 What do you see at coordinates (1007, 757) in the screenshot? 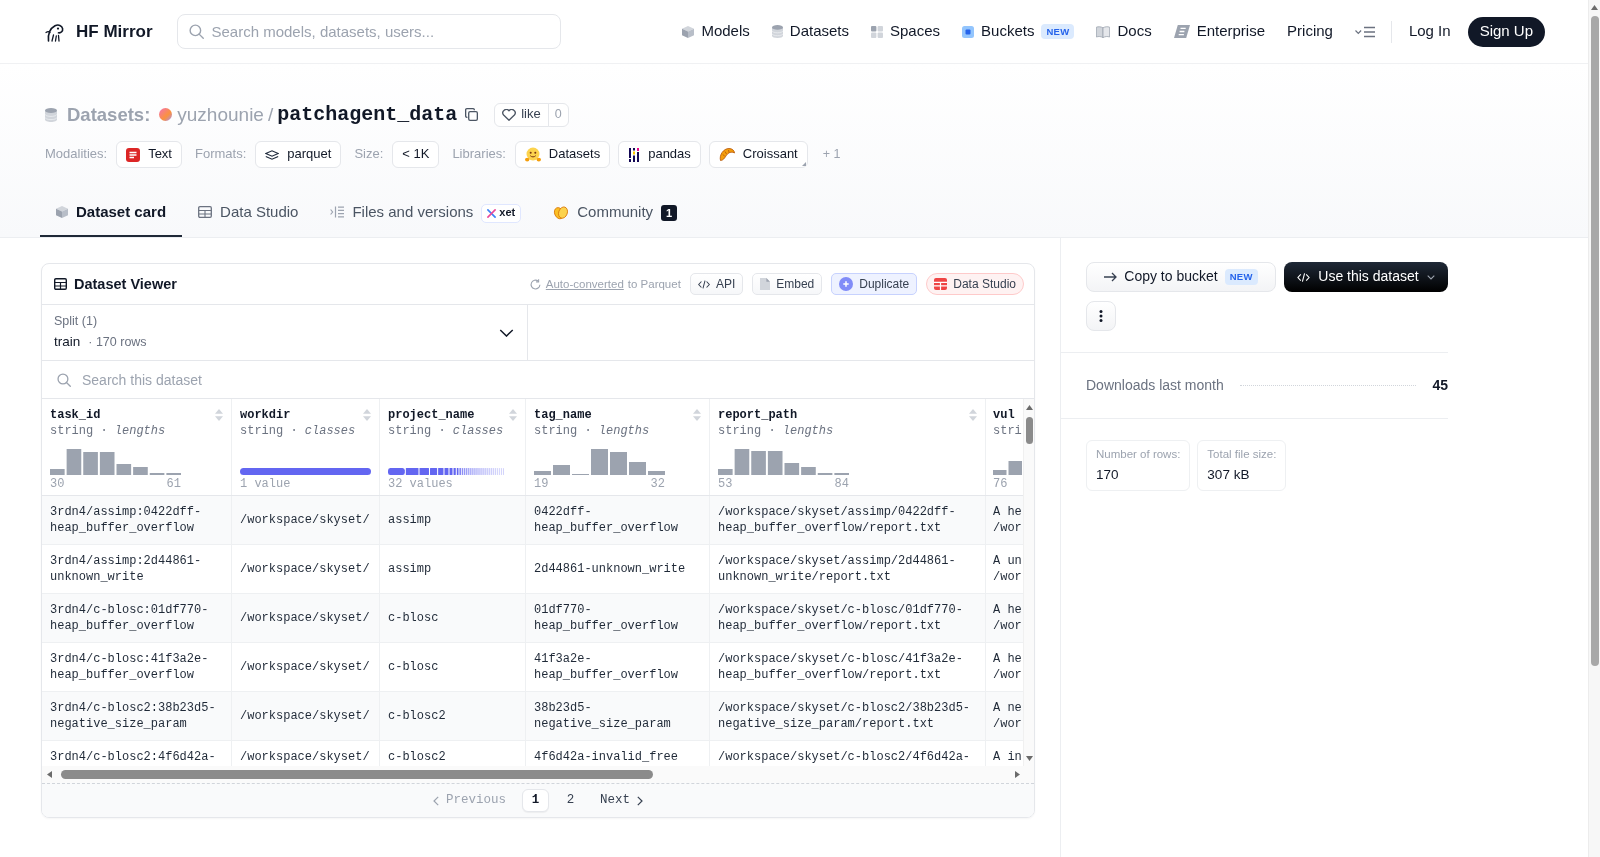
I see `table-cell-text: A in` at bounding box center [1007, 757].